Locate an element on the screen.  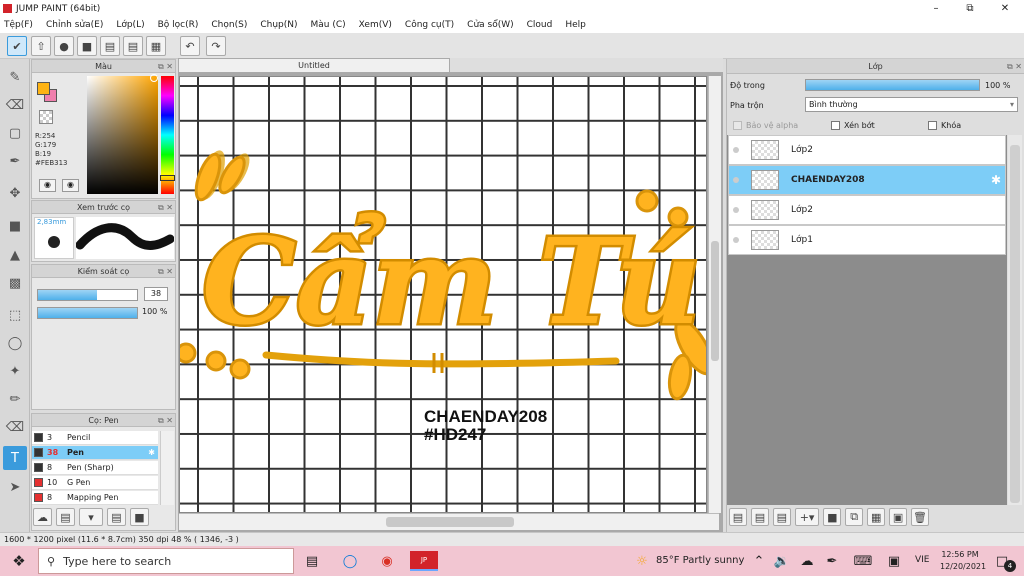
select-eraser-tool-icon: ⌫ is located at coordinates (15, 427).